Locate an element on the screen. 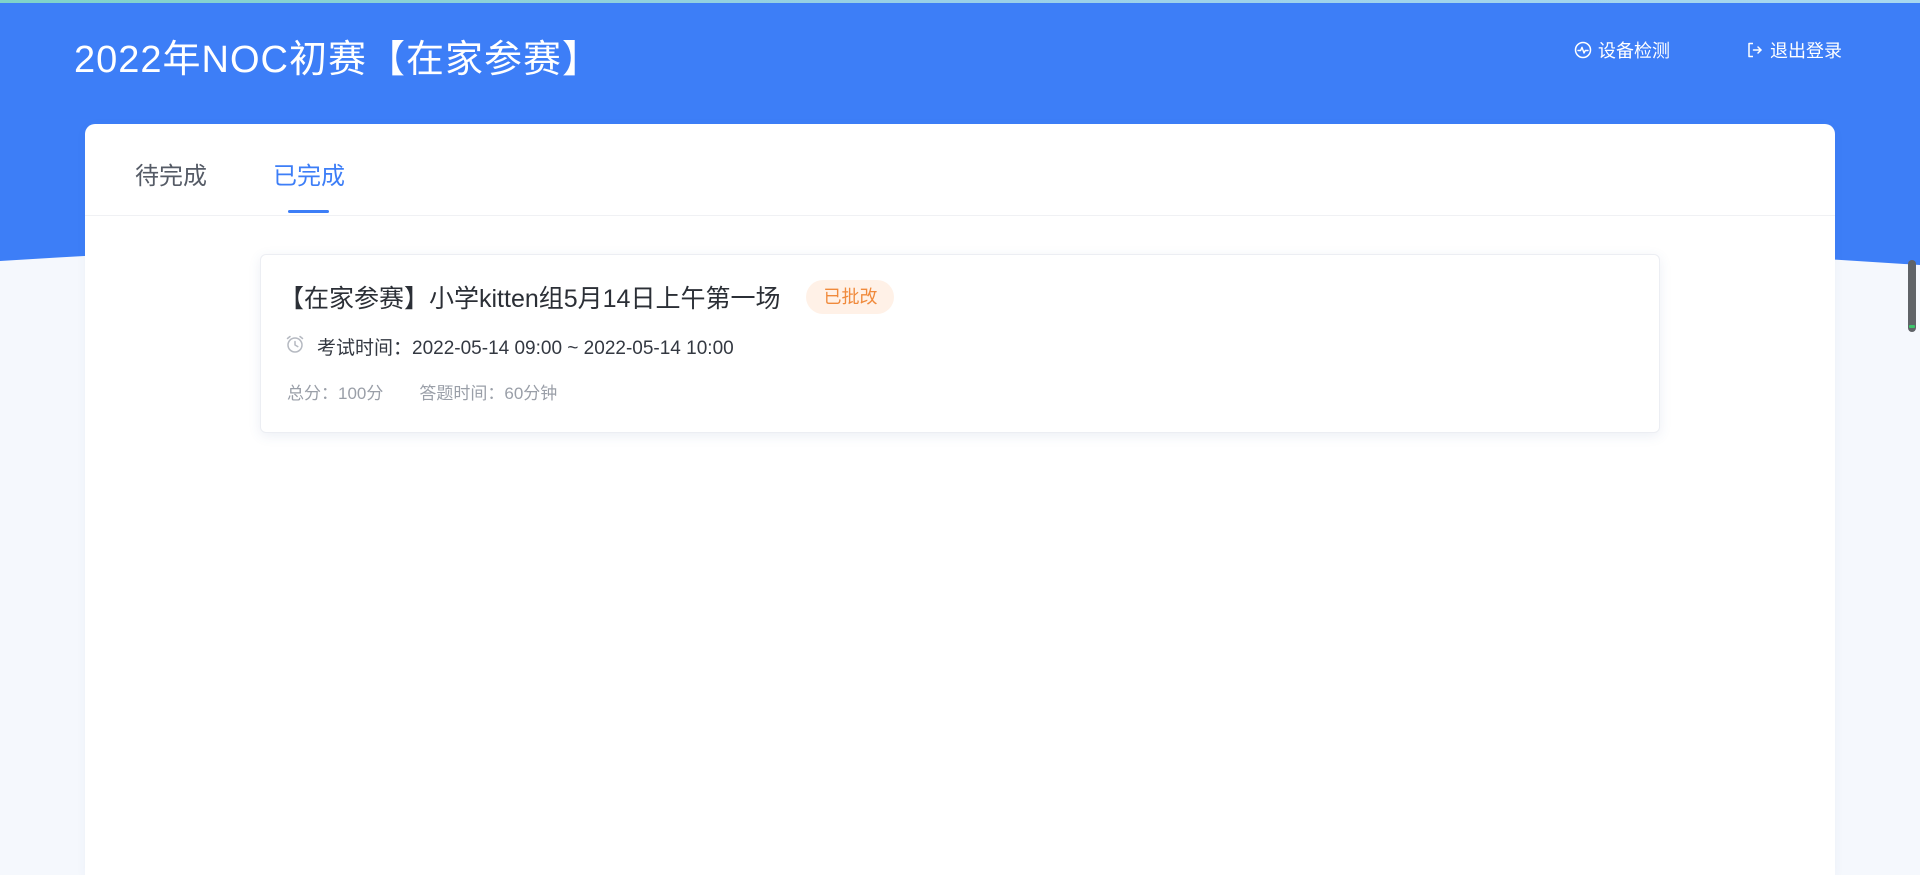  total-score: 总分：100分 is located at coordinates (335, 393).